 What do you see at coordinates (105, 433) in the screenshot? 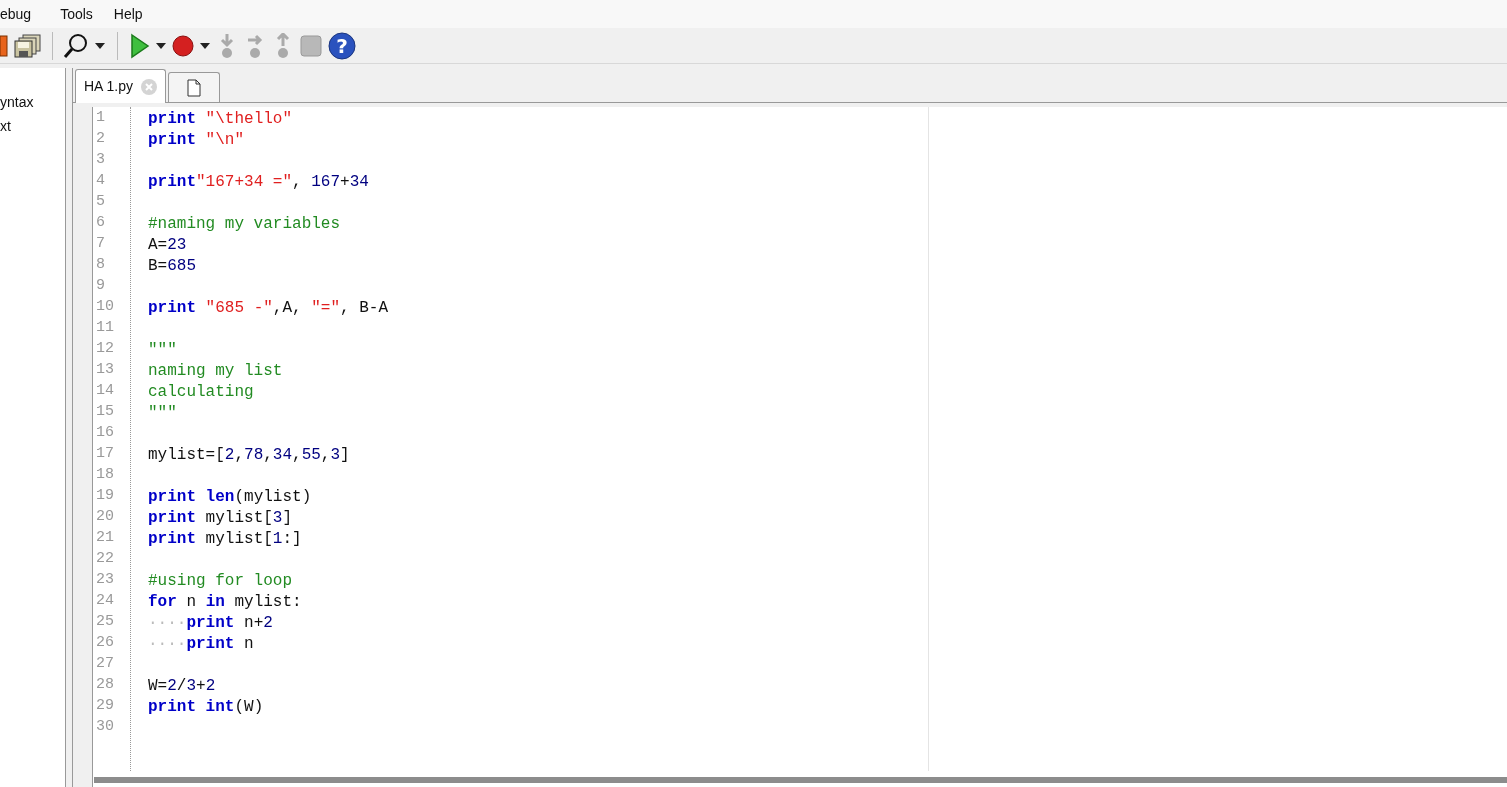
I see `line-number: 16` at bounding box center [105, 433].